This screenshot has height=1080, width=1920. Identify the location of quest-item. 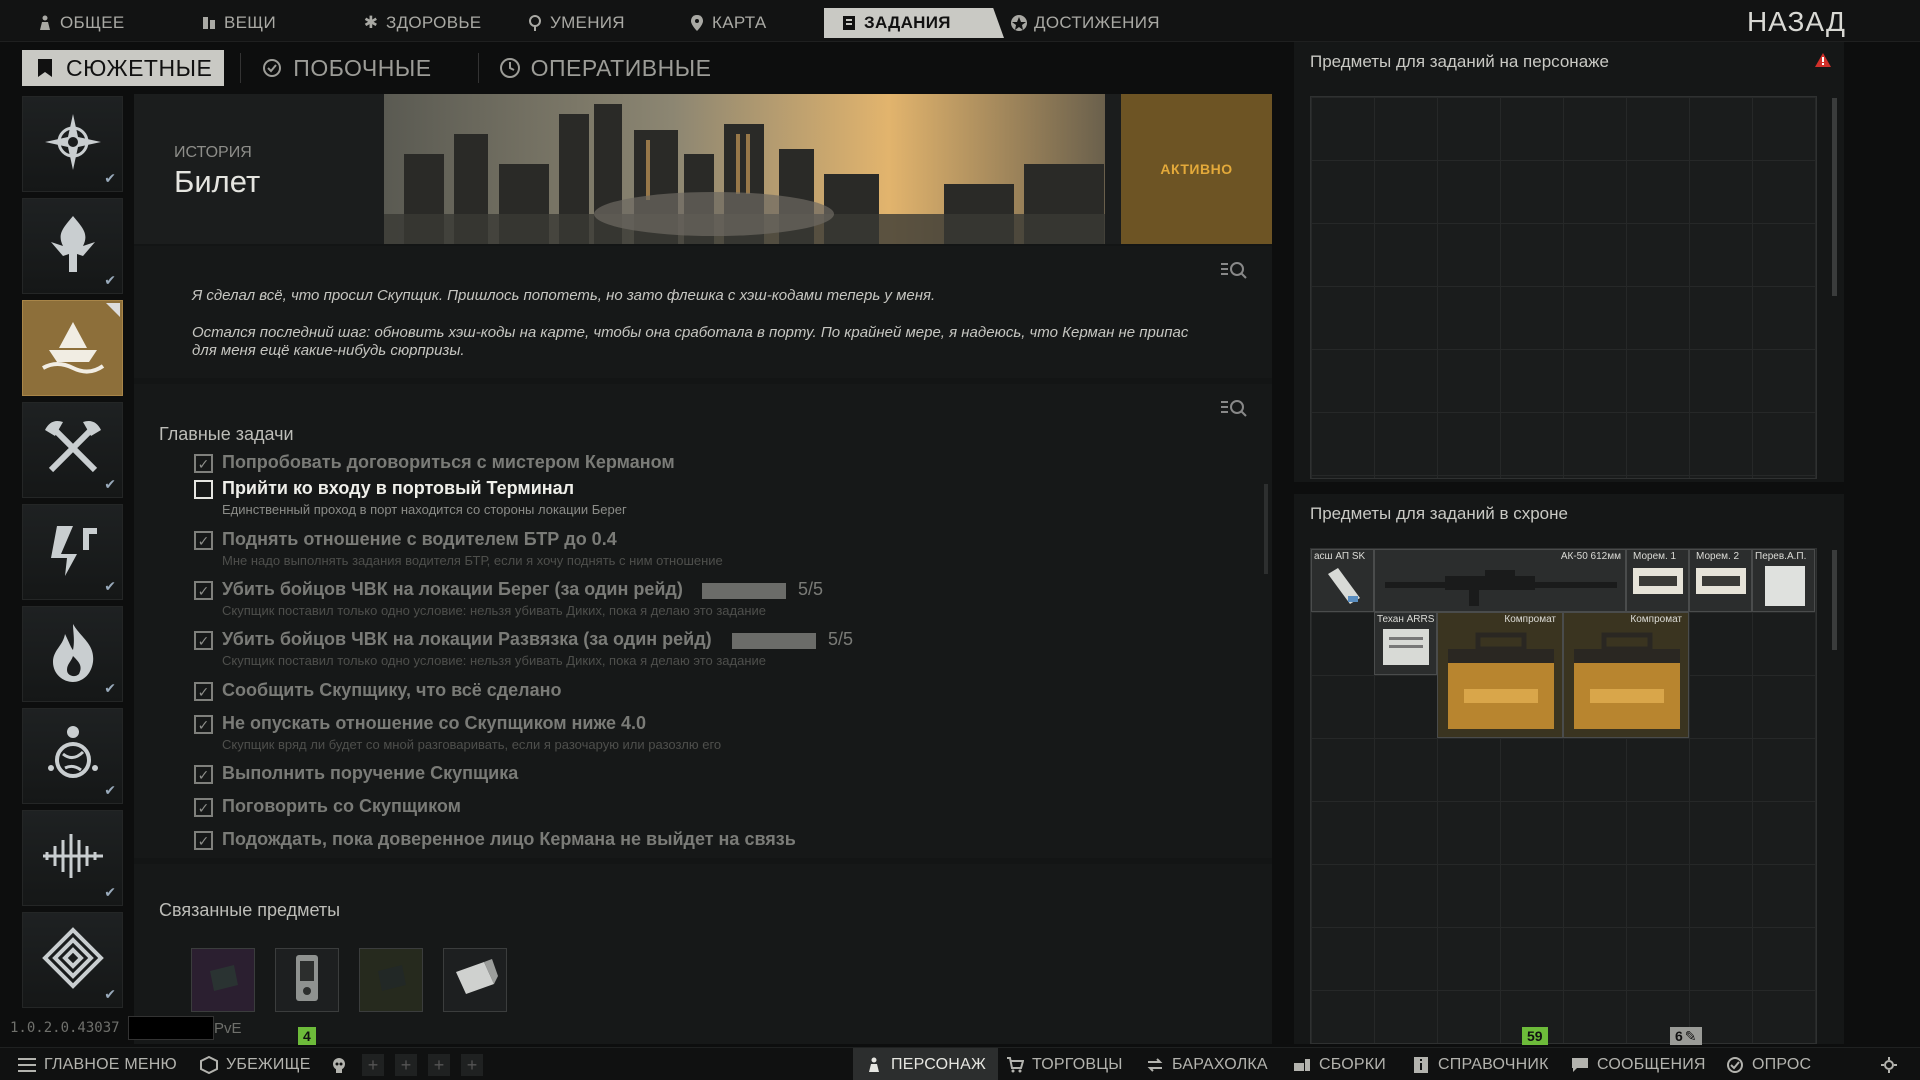
(72, 348).